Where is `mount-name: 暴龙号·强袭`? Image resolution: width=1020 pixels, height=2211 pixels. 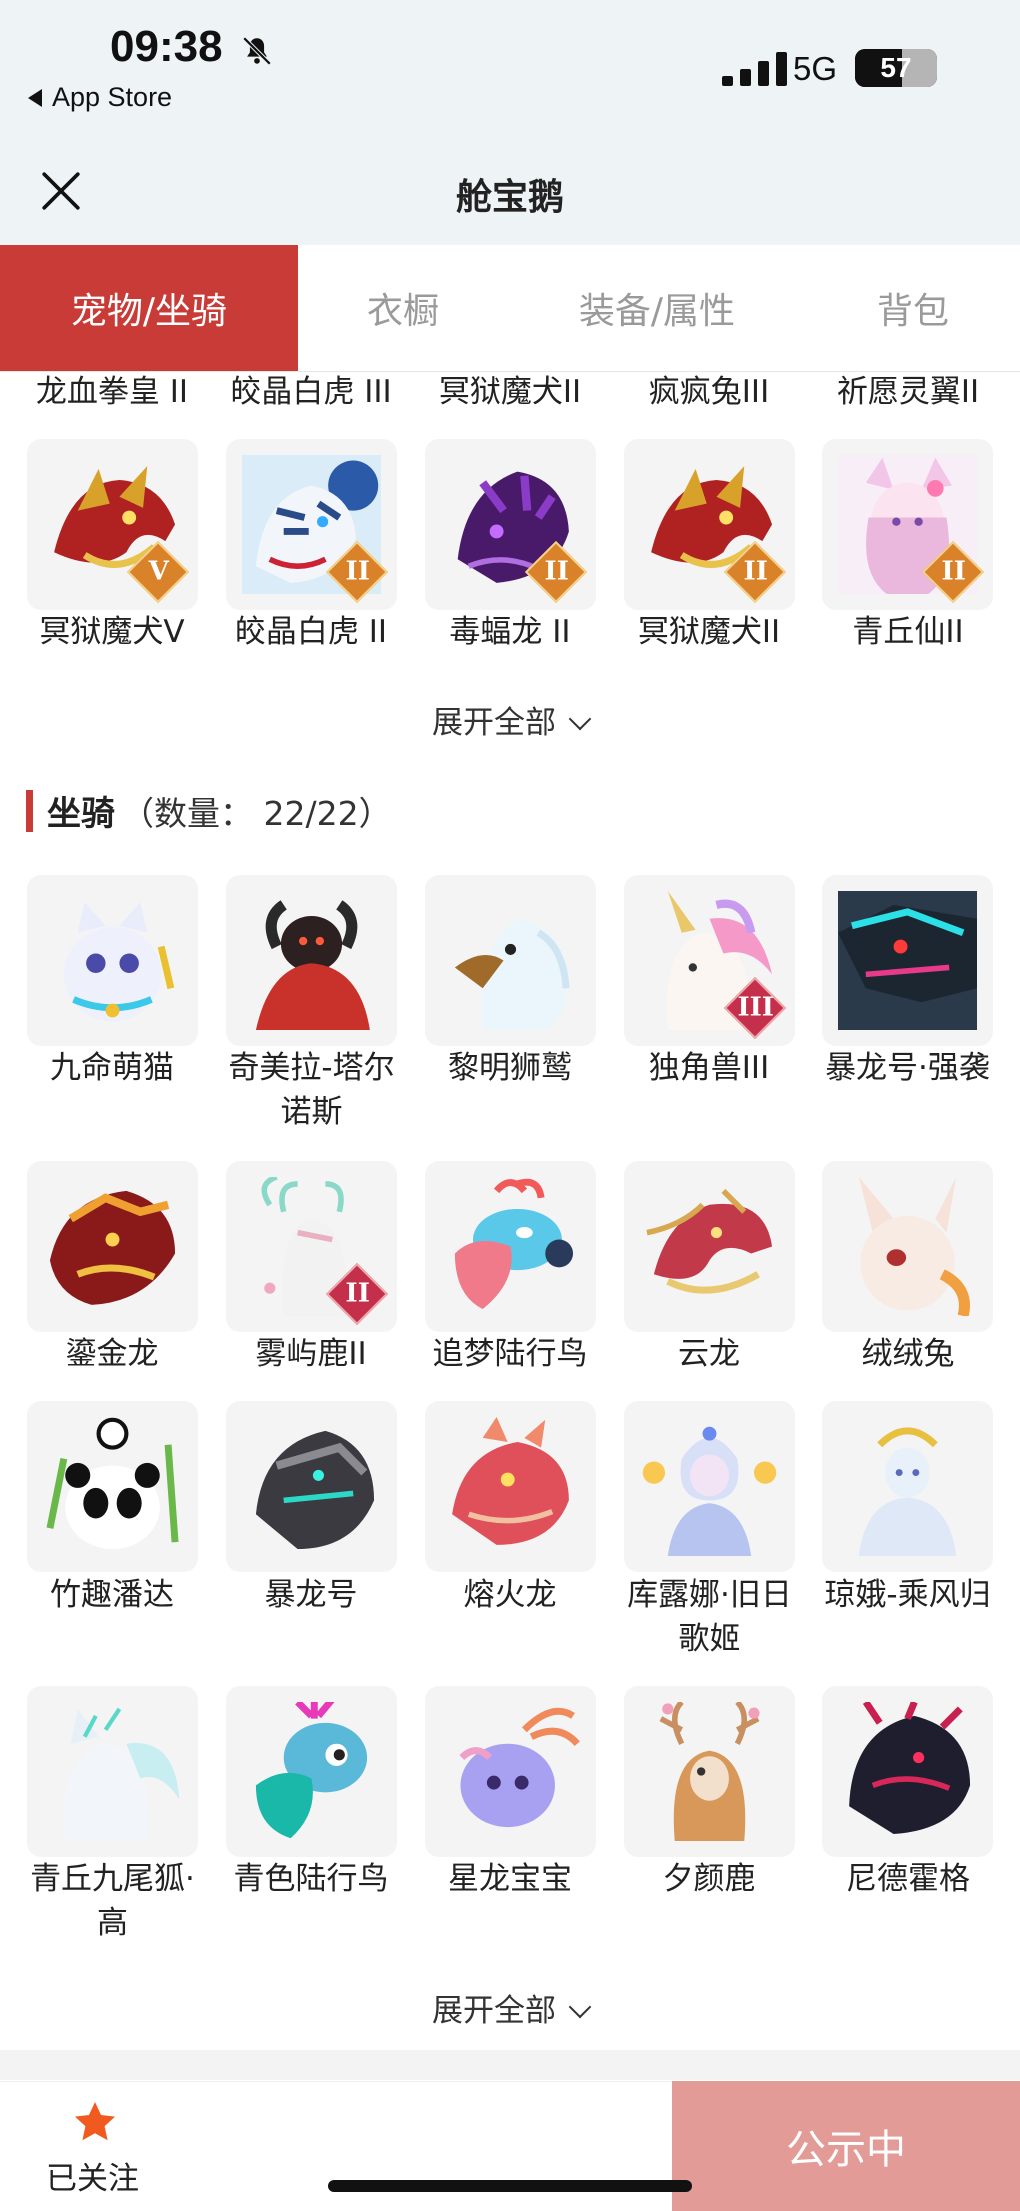
mount-name: 暴龙号·强袭 is located at coordinates (907, 1068).